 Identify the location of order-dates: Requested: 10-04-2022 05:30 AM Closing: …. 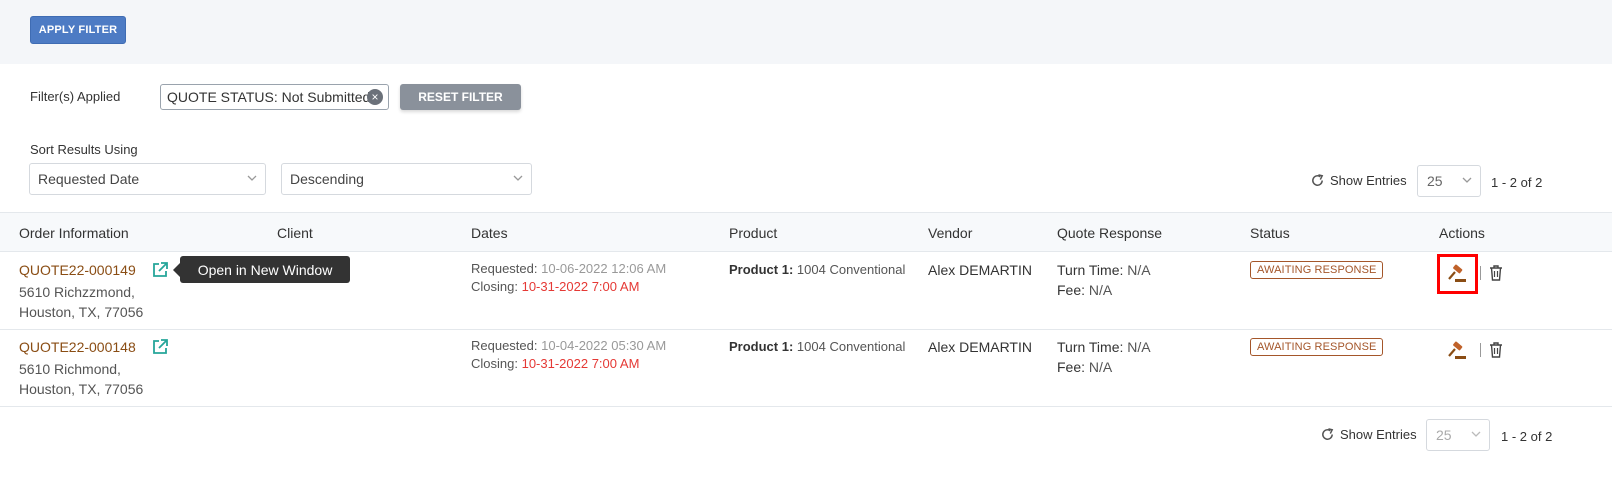
(568, 355).